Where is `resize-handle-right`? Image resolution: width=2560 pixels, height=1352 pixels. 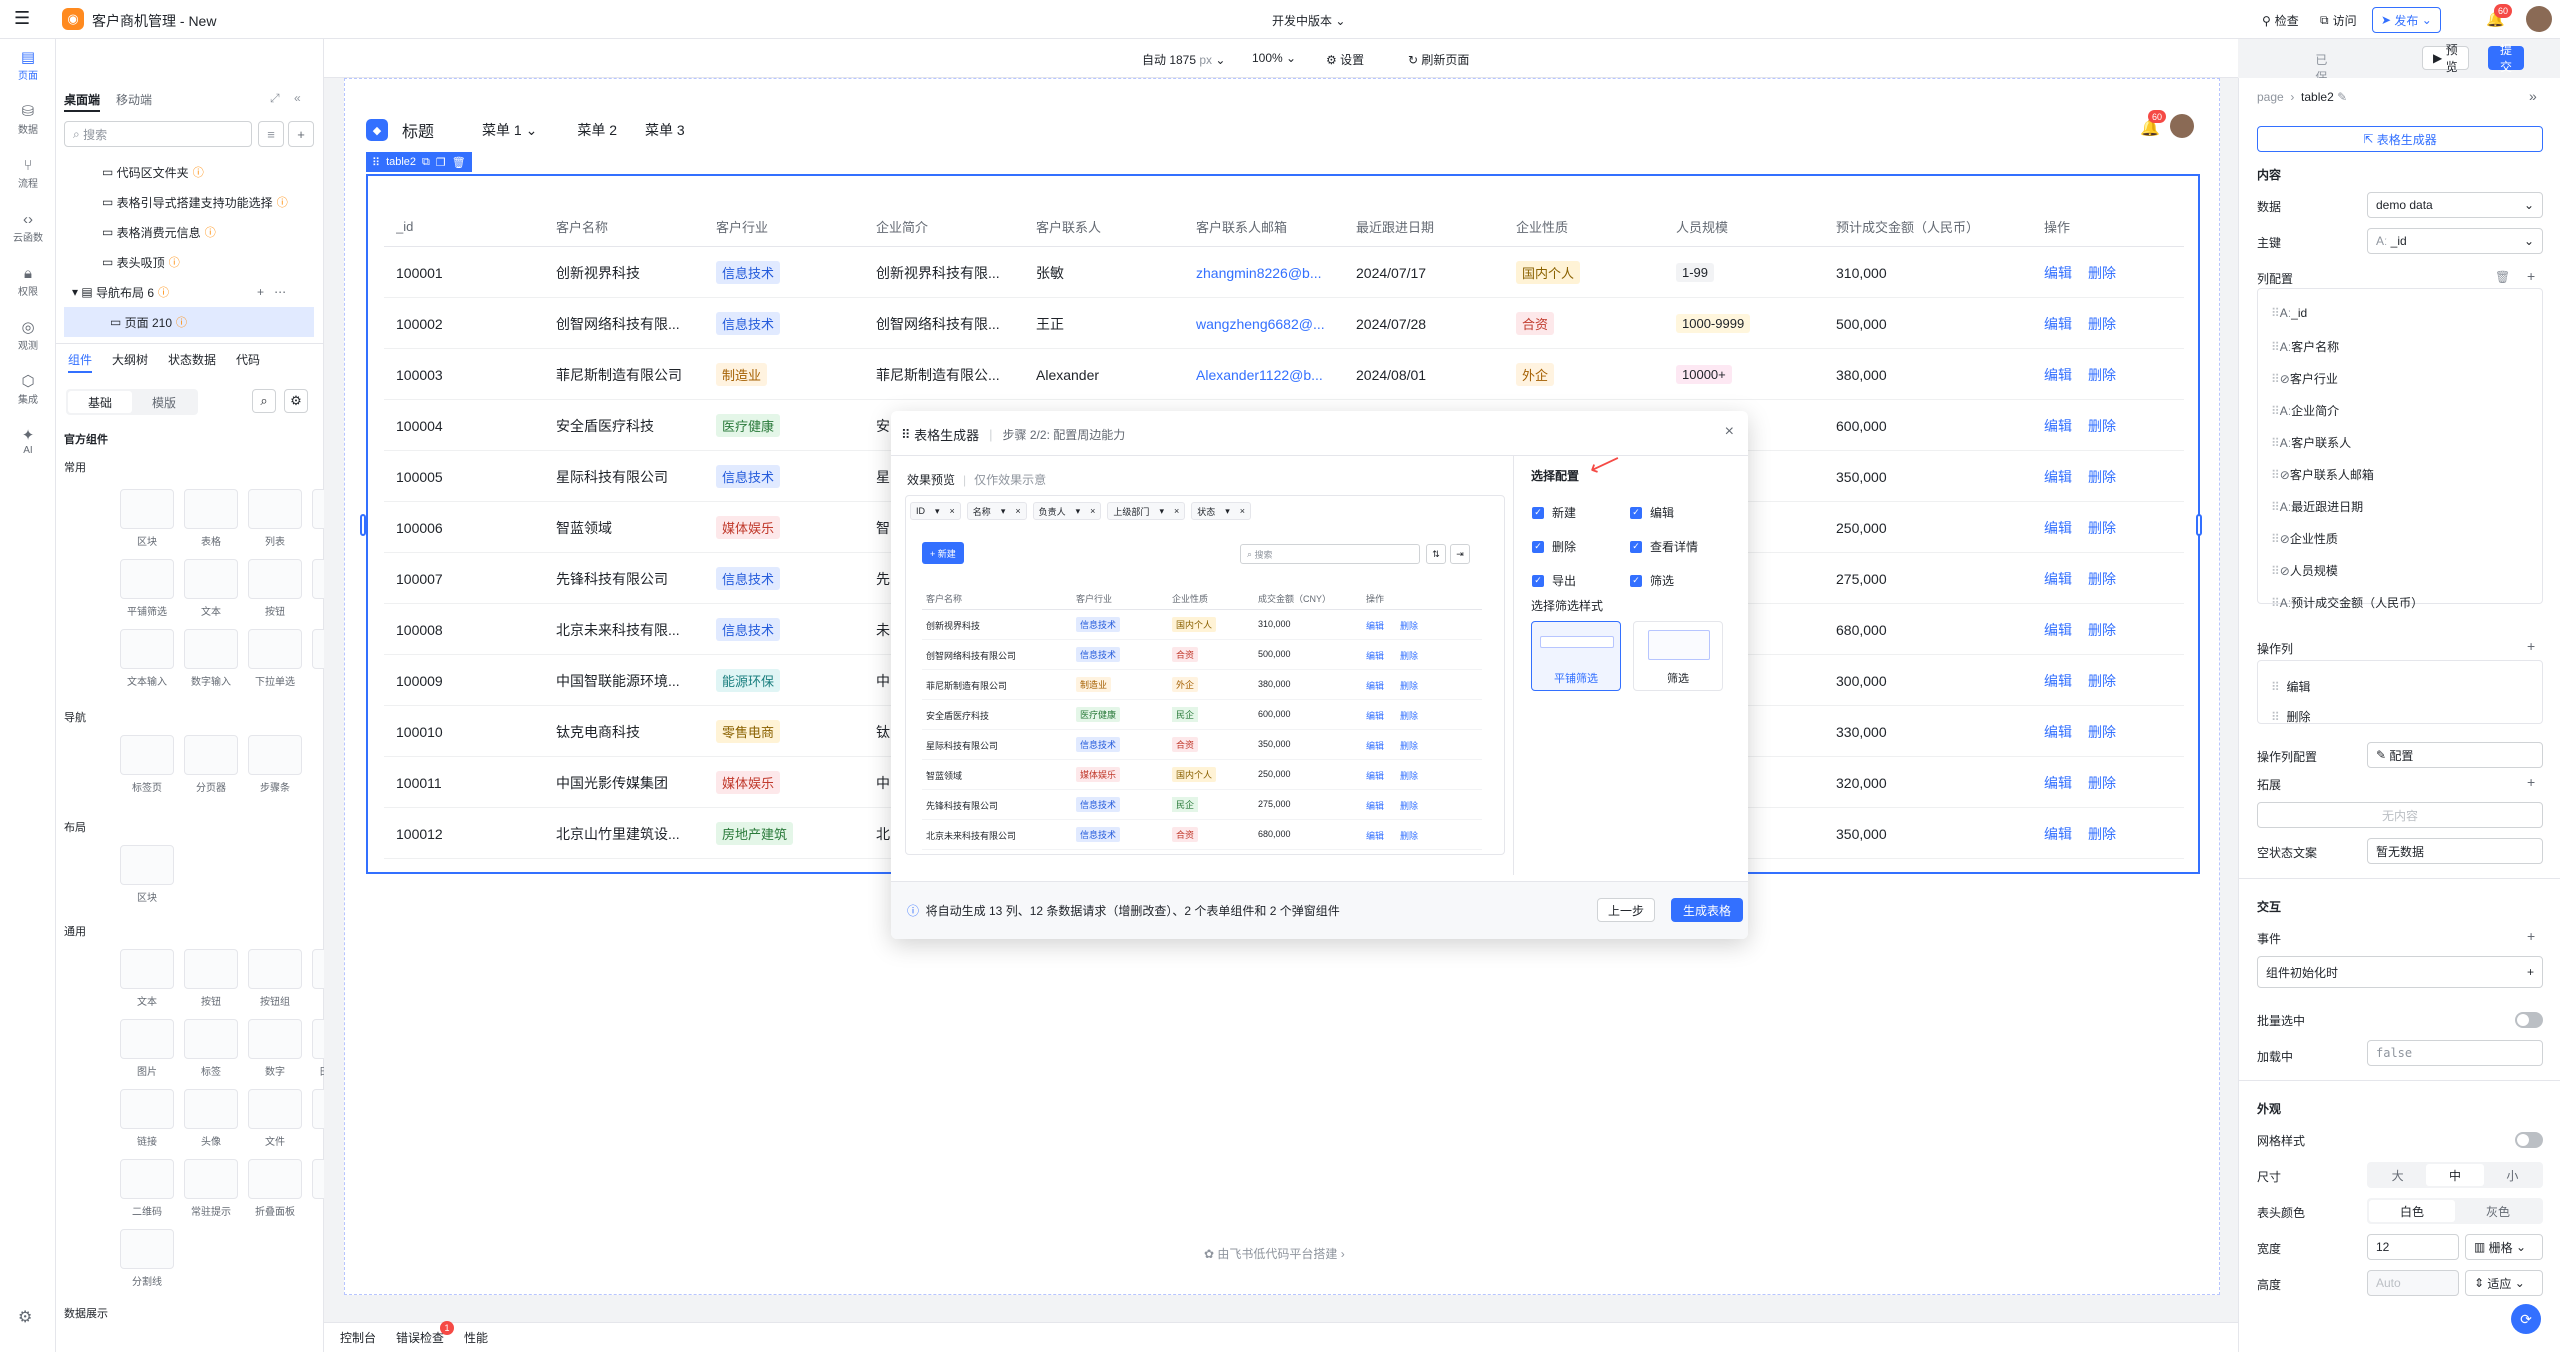 resize-handle-right is located at coordinates (2199, 525).